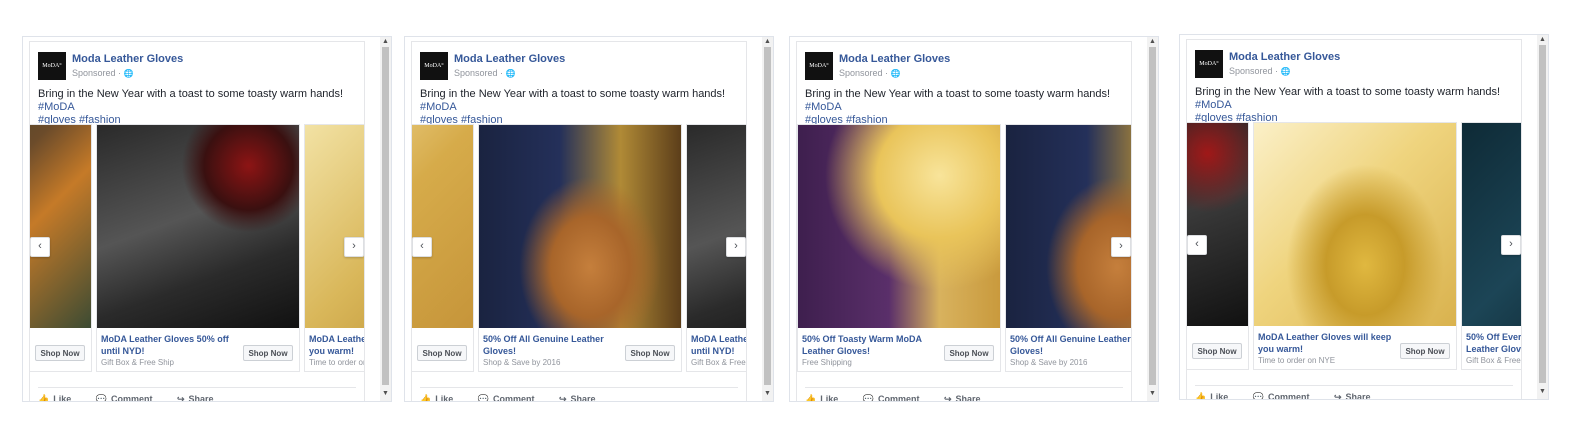 This screenshot has height=441, width=1578. What do you see at coordinates (1493, 343) in the screenshot?
I see `slide-title: 50% Off Everything MoDA Leather Gloves` at bounding box center [1493, 343].